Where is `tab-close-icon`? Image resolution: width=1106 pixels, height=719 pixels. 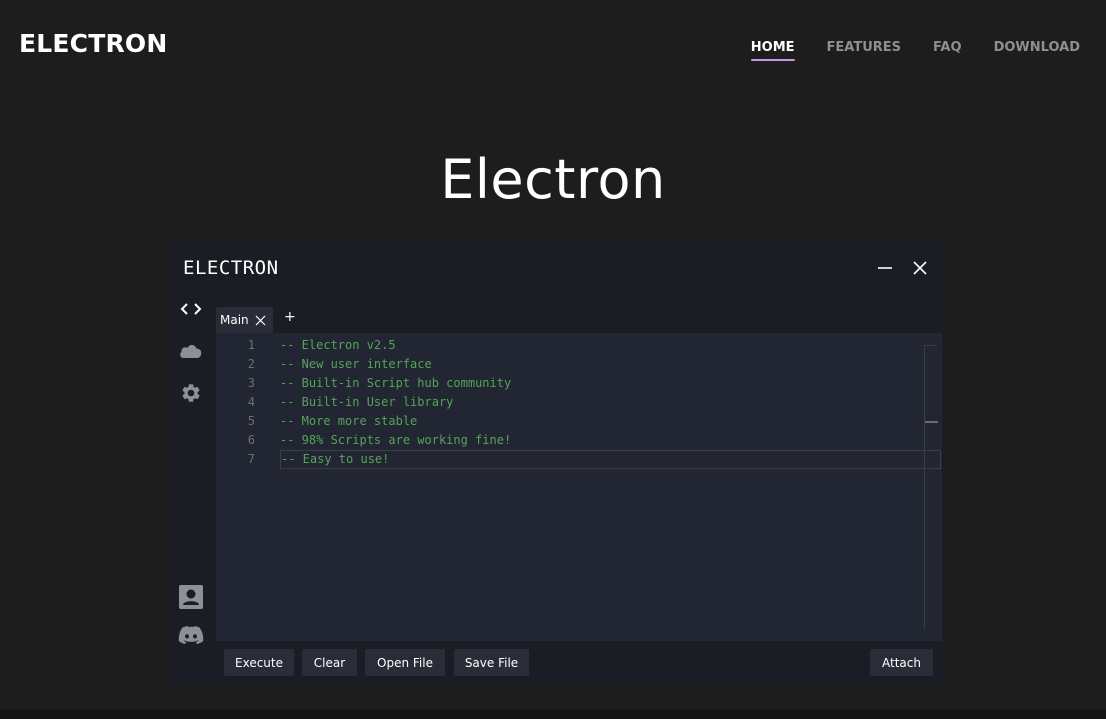
tab-close-icon is located at coordinates (260, 320).